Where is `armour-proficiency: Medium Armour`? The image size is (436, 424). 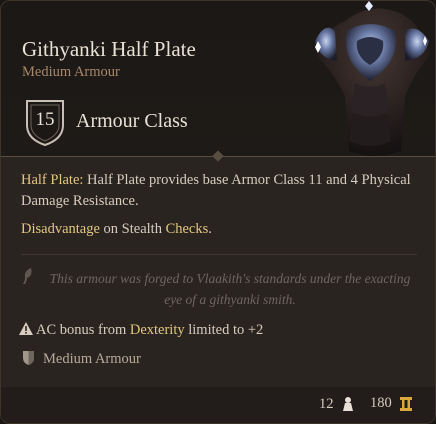 armour-proficiency: Medium Armour is located at coordinates (82, 359).